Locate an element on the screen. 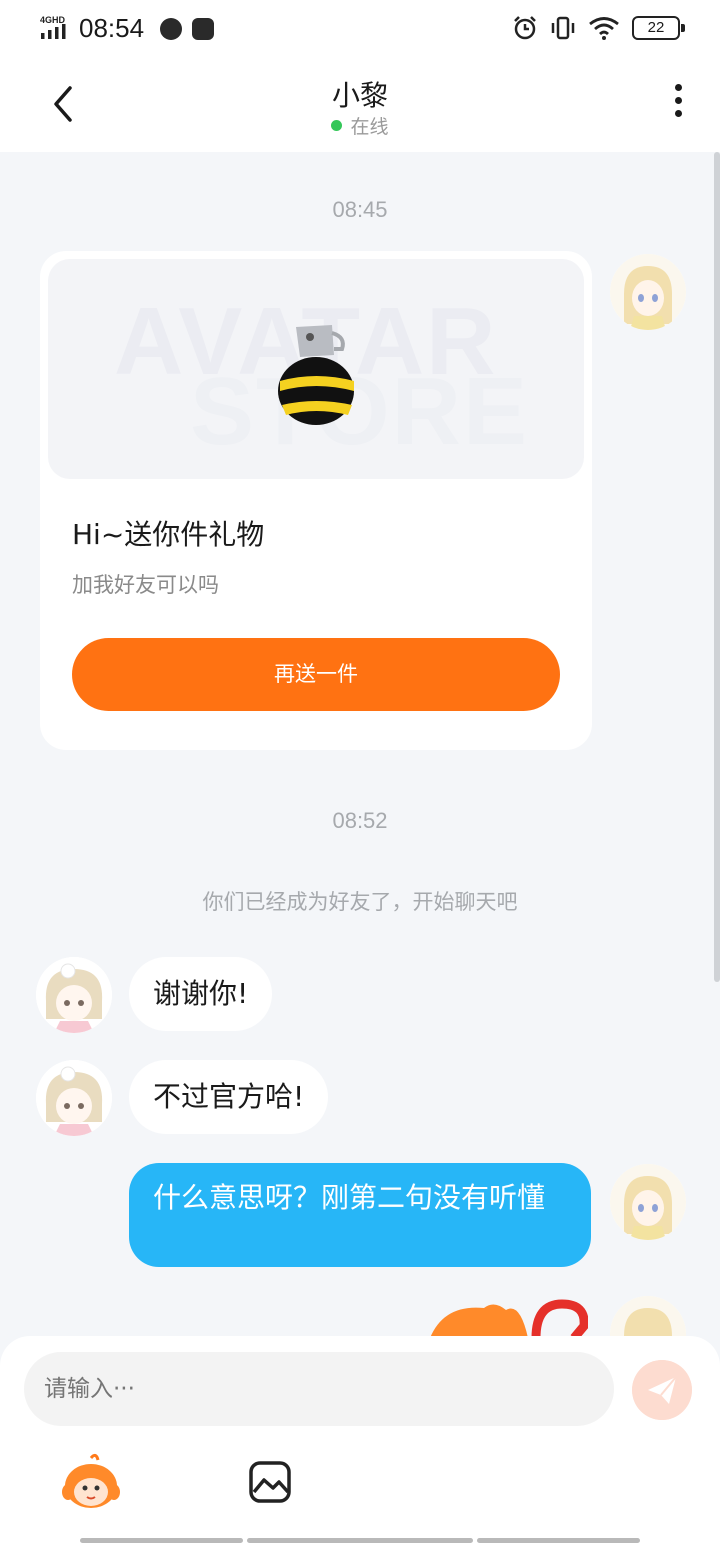 This screenshot has height=1544, width=720. compass-app-icon is located at coordinates (171, 29).